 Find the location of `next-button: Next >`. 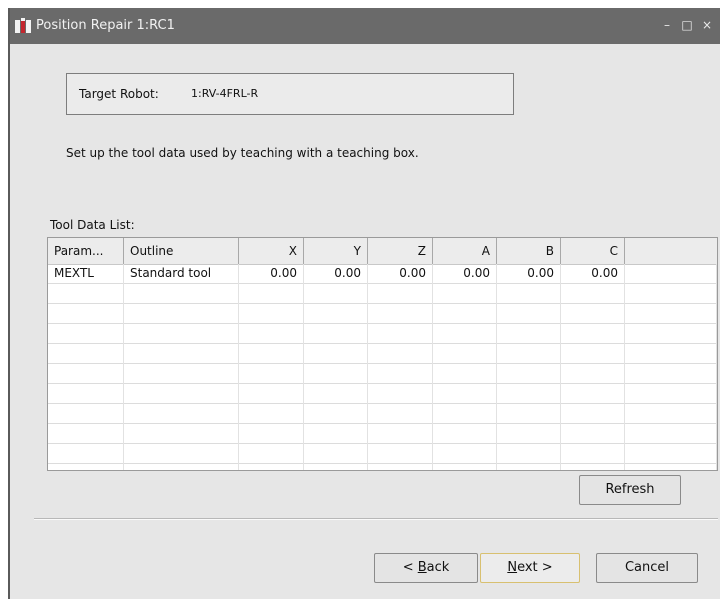

next-button: Next > is located at coordinates (530, 568).